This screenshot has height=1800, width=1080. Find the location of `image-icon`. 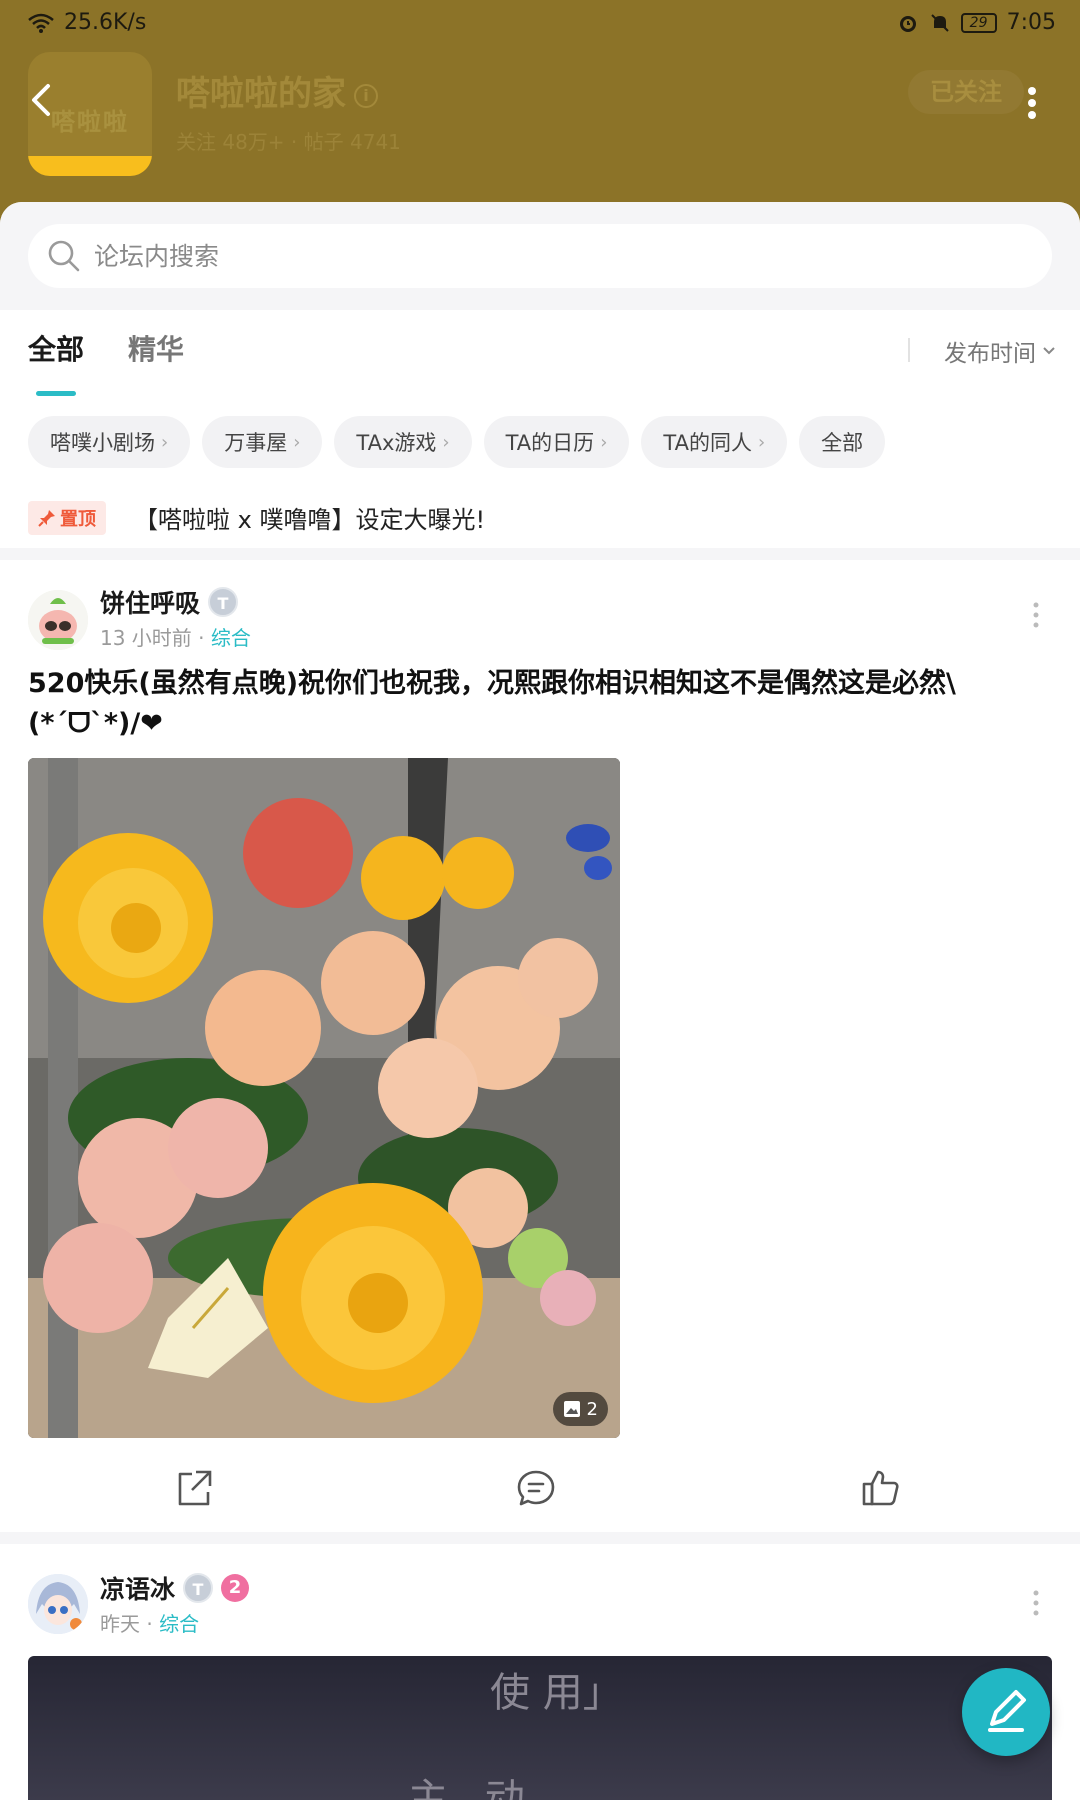

image-icon is located at coordinates (571, 1409).